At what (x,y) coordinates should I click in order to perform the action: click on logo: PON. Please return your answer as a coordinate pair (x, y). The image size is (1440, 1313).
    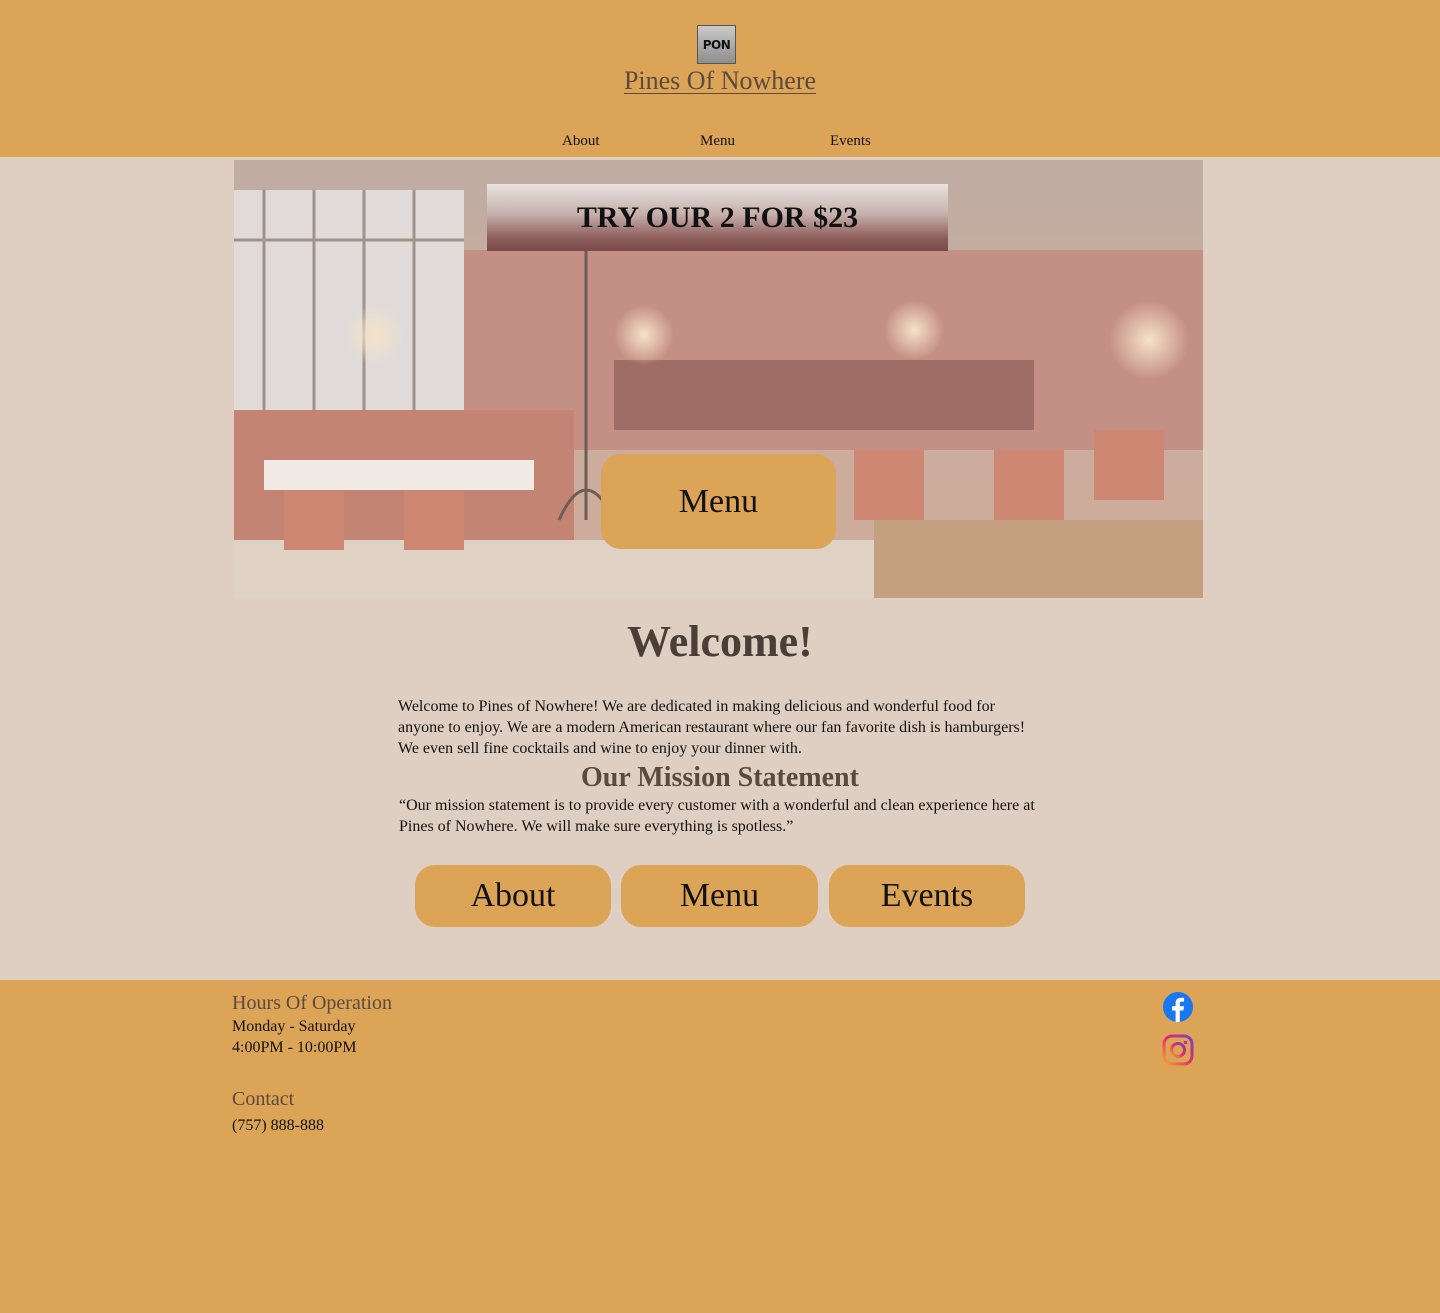
    Looking at the image, I should click on (716, 44).